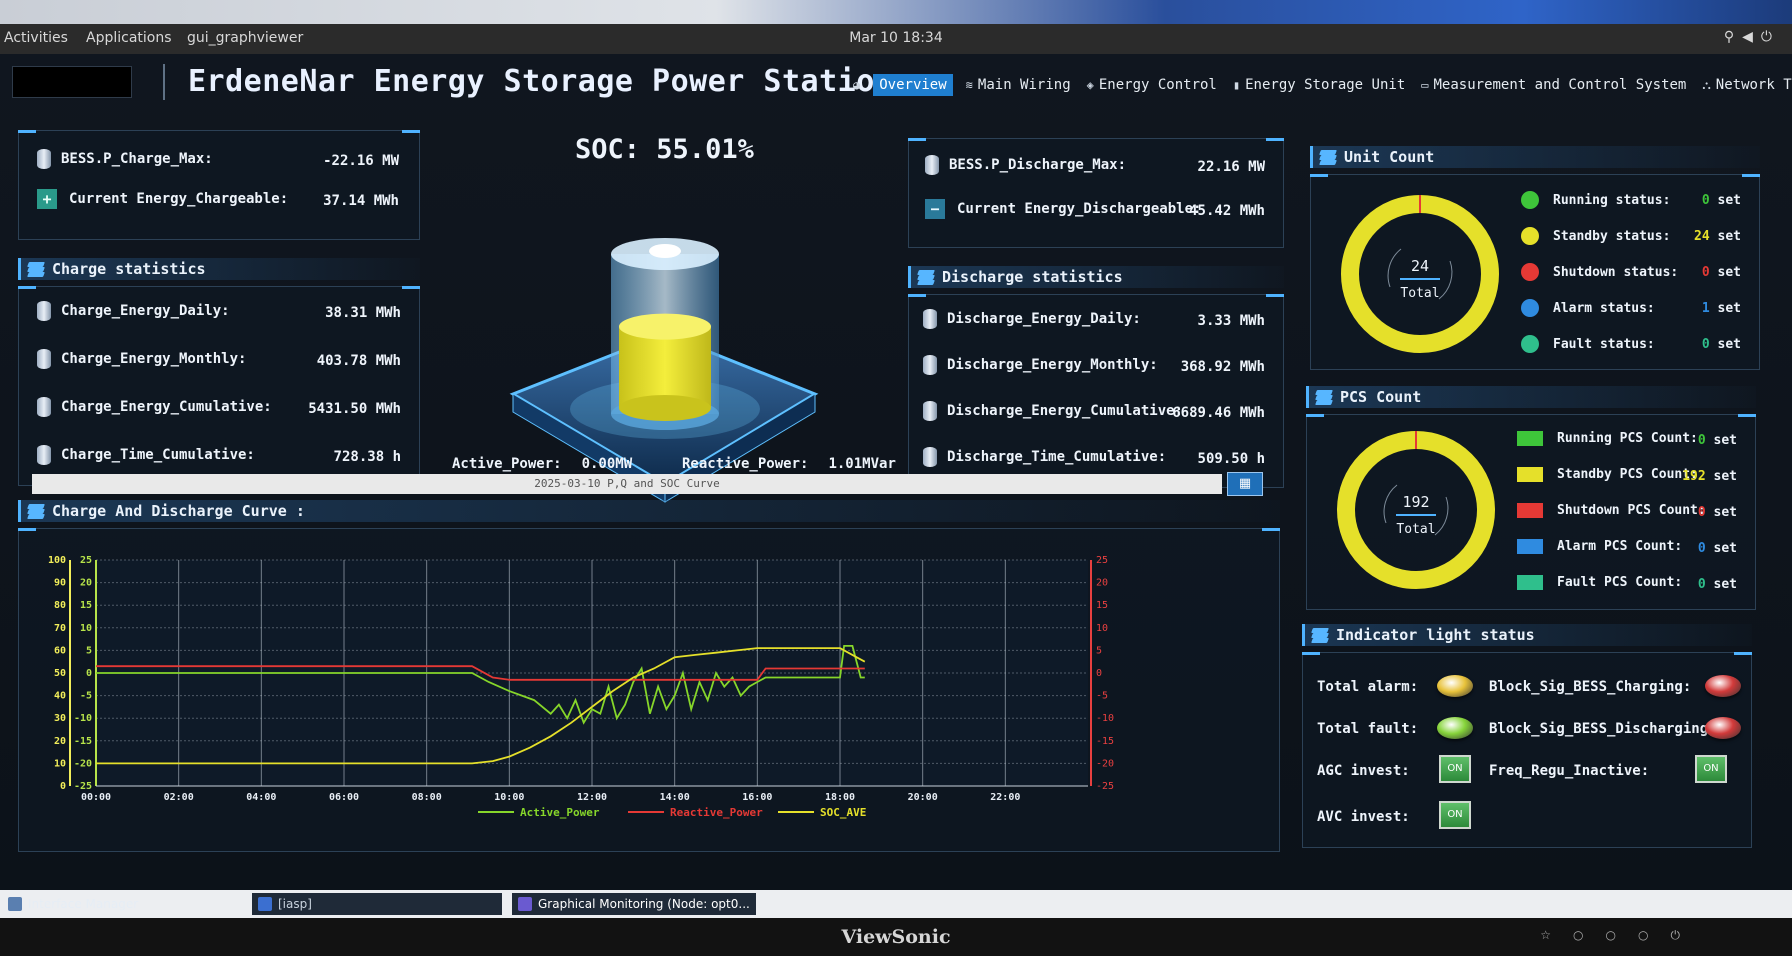 This screenshot has height=956, width=1792. Describe the element at coordinates (1368, 687) in the screenshot. I see `total-alarm-label: Total alarm:` at that location.